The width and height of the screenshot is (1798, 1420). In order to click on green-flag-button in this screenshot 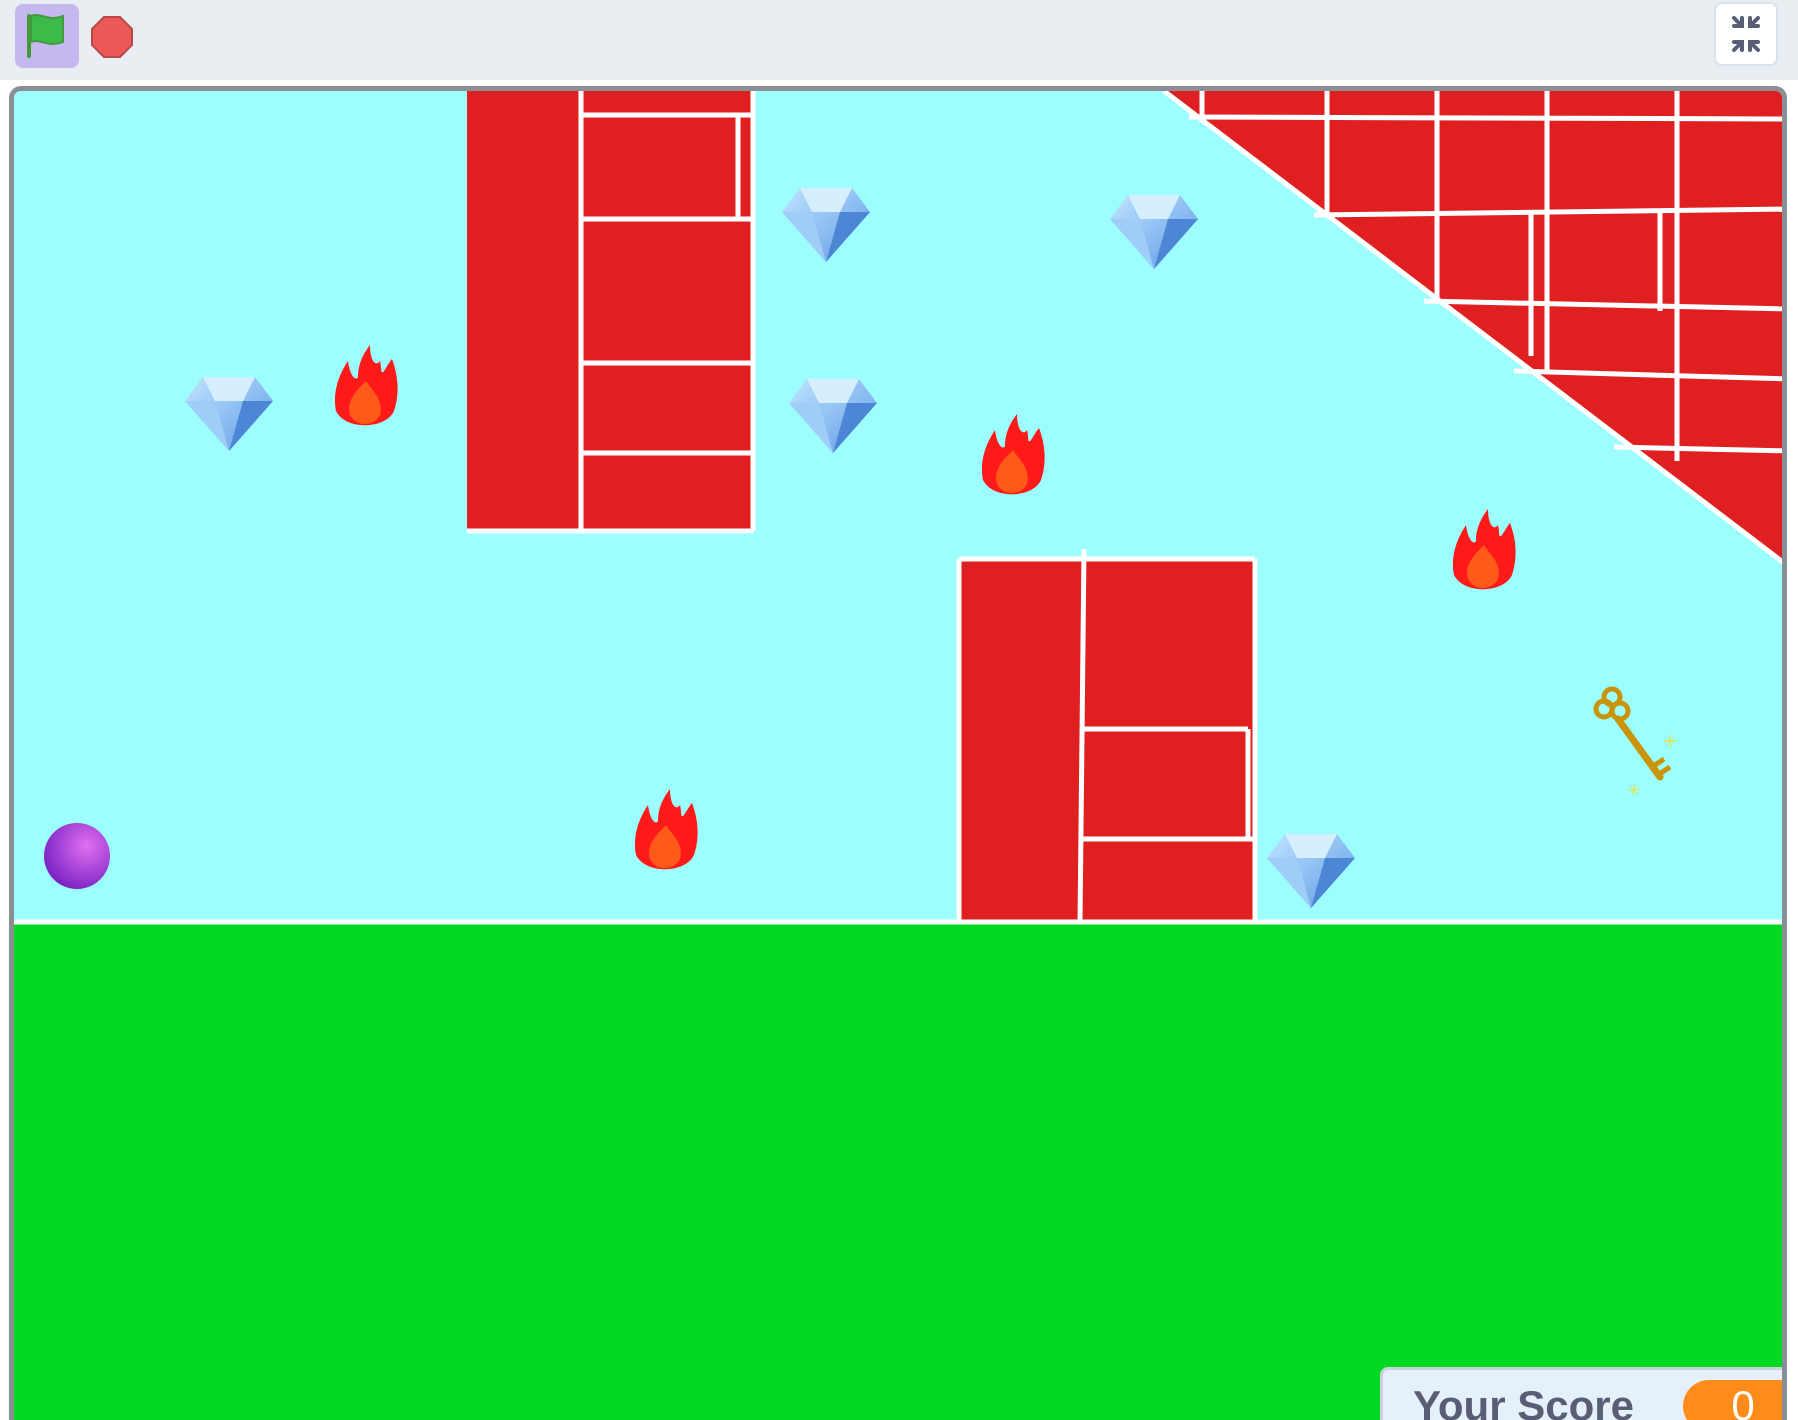, I will do `click(47, 36)`.